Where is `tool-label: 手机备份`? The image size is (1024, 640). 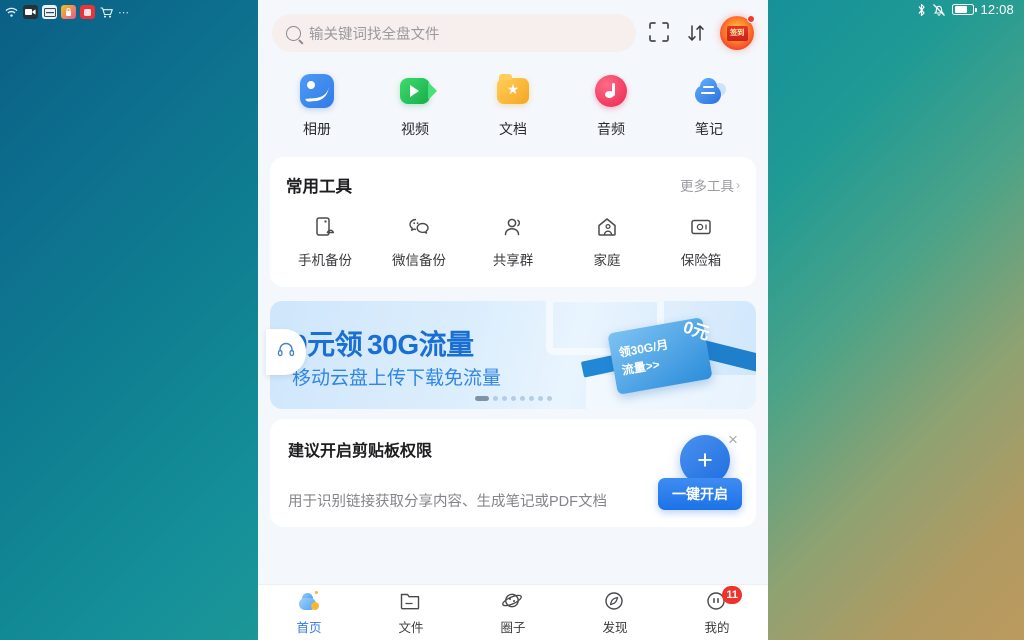 tool-label: 手机备份 is located at coordinates (325, 260).